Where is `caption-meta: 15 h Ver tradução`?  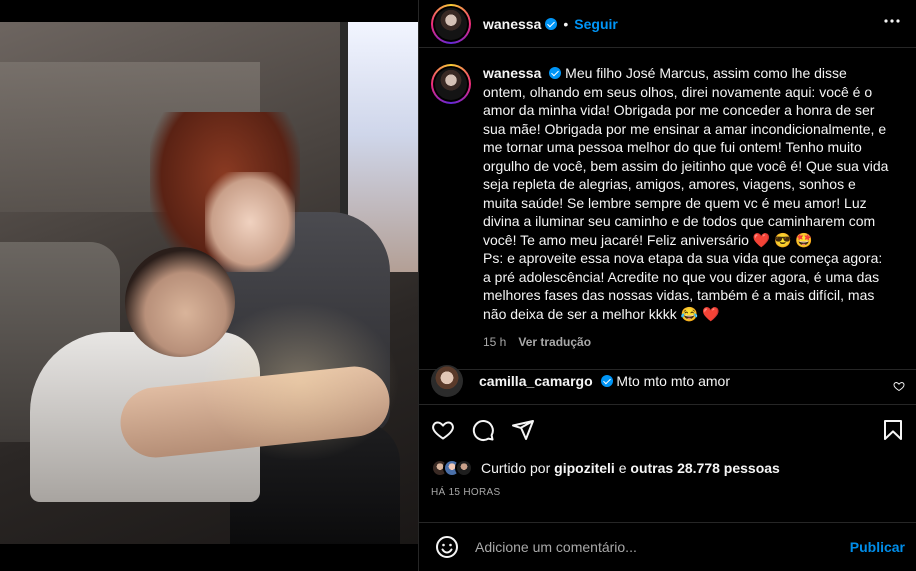 caption-meta: 15 h Ver tradução is located at coordinates (693, 342).